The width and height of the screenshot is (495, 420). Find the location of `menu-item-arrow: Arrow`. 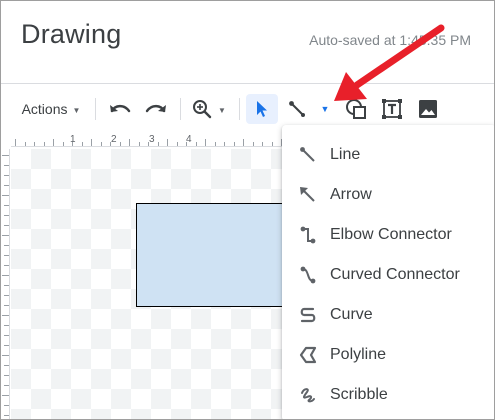

menu-item-arrow: Arrow is located at coordinates (388, 195).